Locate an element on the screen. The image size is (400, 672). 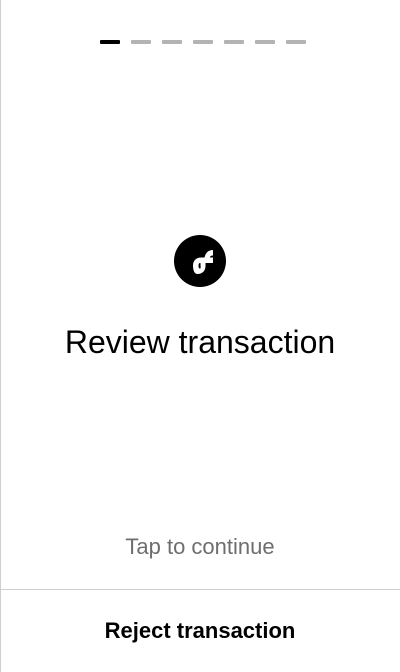
flow-logo-icon is located at coordinates (200, 261).